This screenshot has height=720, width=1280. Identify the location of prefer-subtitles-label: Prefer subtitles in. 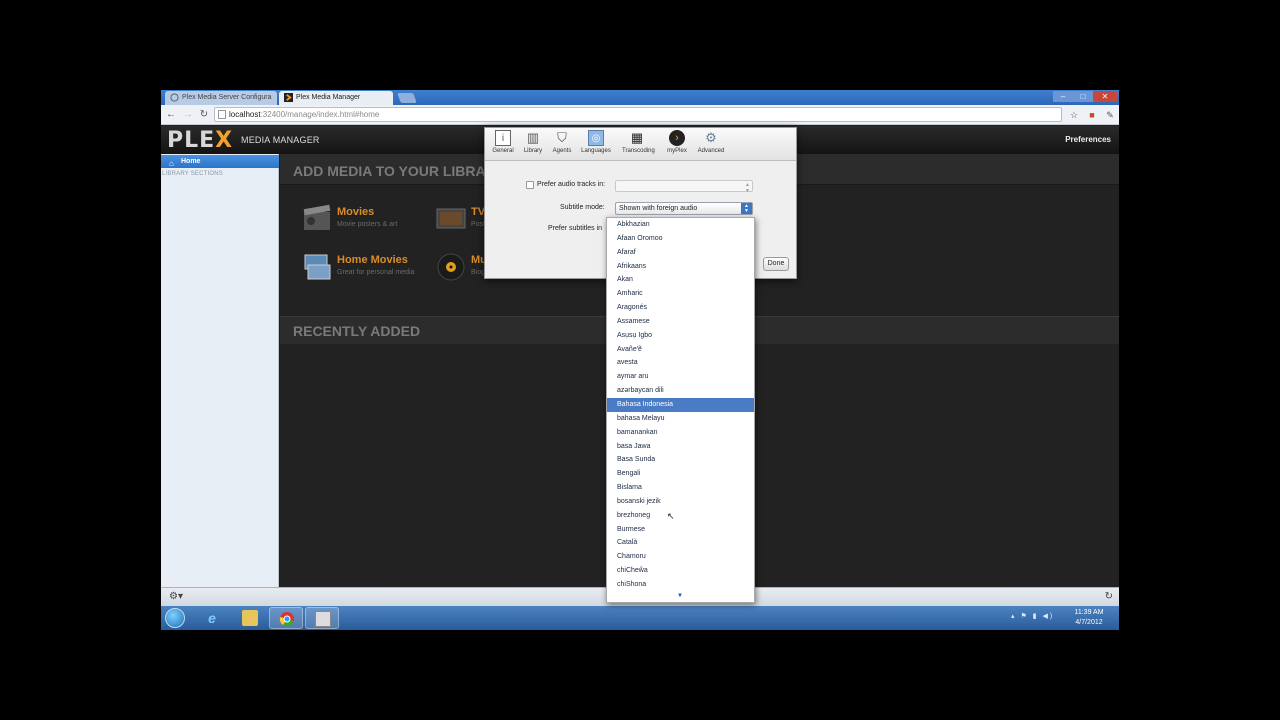
(575, 228).